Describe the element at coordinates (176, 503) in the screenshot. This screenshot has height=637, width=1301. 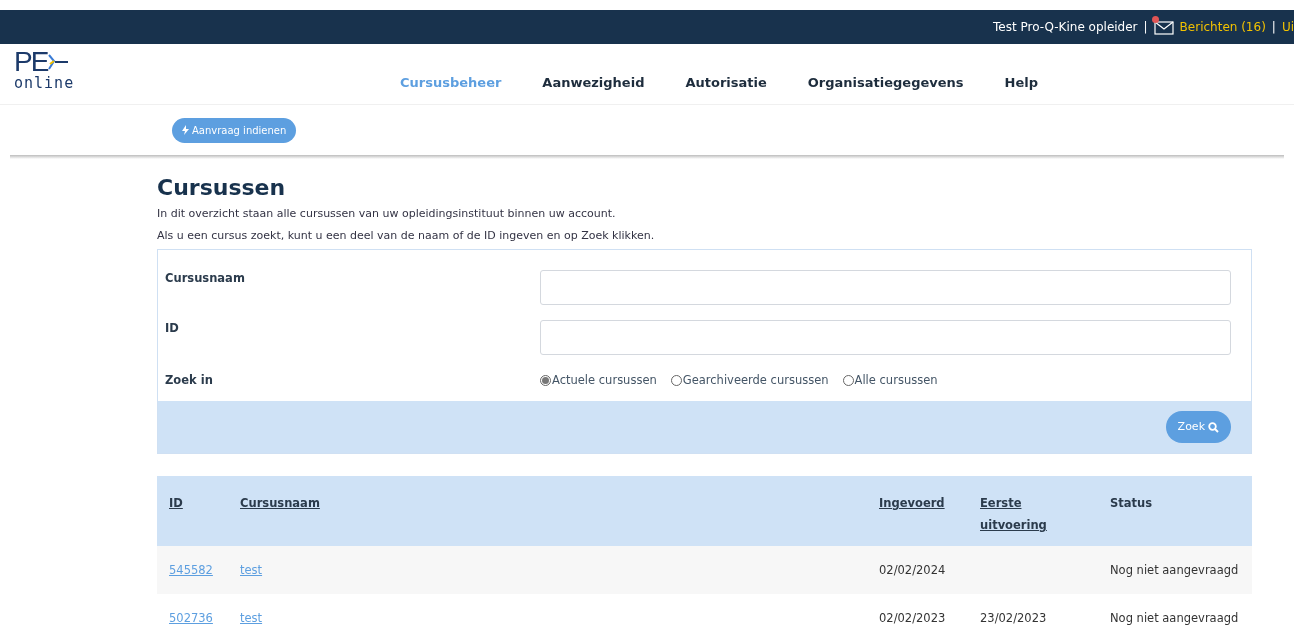
I see `sort-link: ID` at that location.